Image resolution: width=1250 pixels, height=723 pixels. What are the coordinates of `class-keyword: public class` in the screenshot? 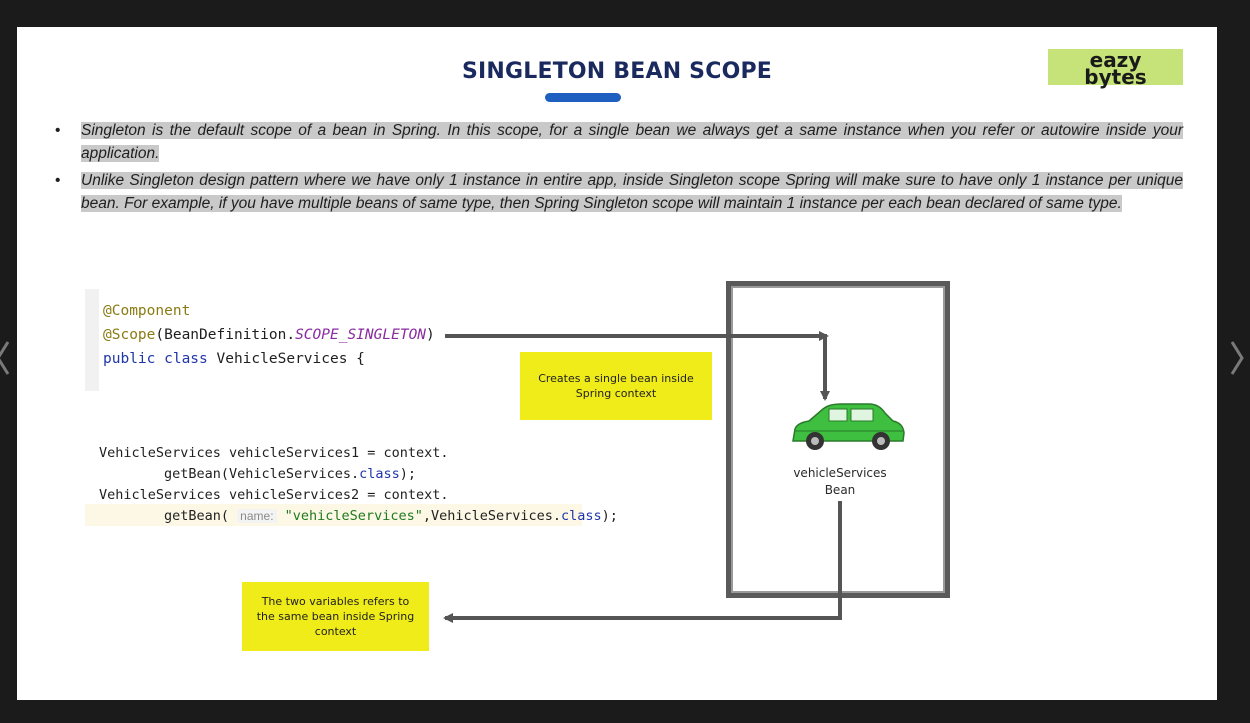 It's located at (155, 359).